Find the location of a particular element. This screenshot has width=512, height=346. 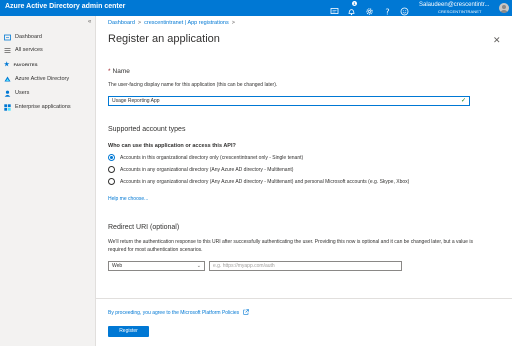

name-input-value: Usage Reporting App is located at coordinates (136, 101).